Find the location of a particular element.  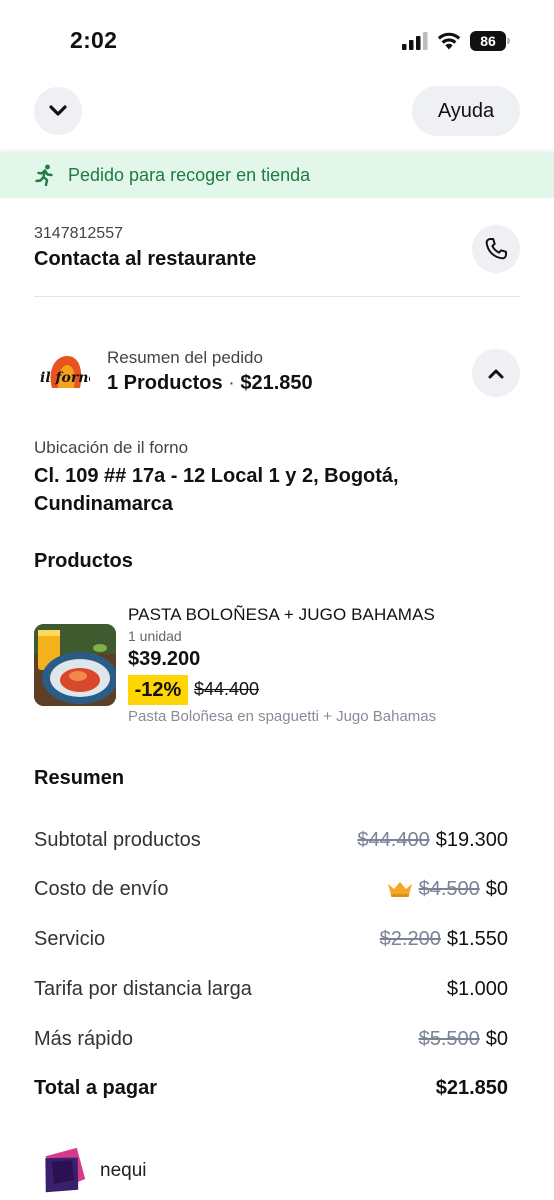

products-heading: Productos is located at coordinates (83, 561).